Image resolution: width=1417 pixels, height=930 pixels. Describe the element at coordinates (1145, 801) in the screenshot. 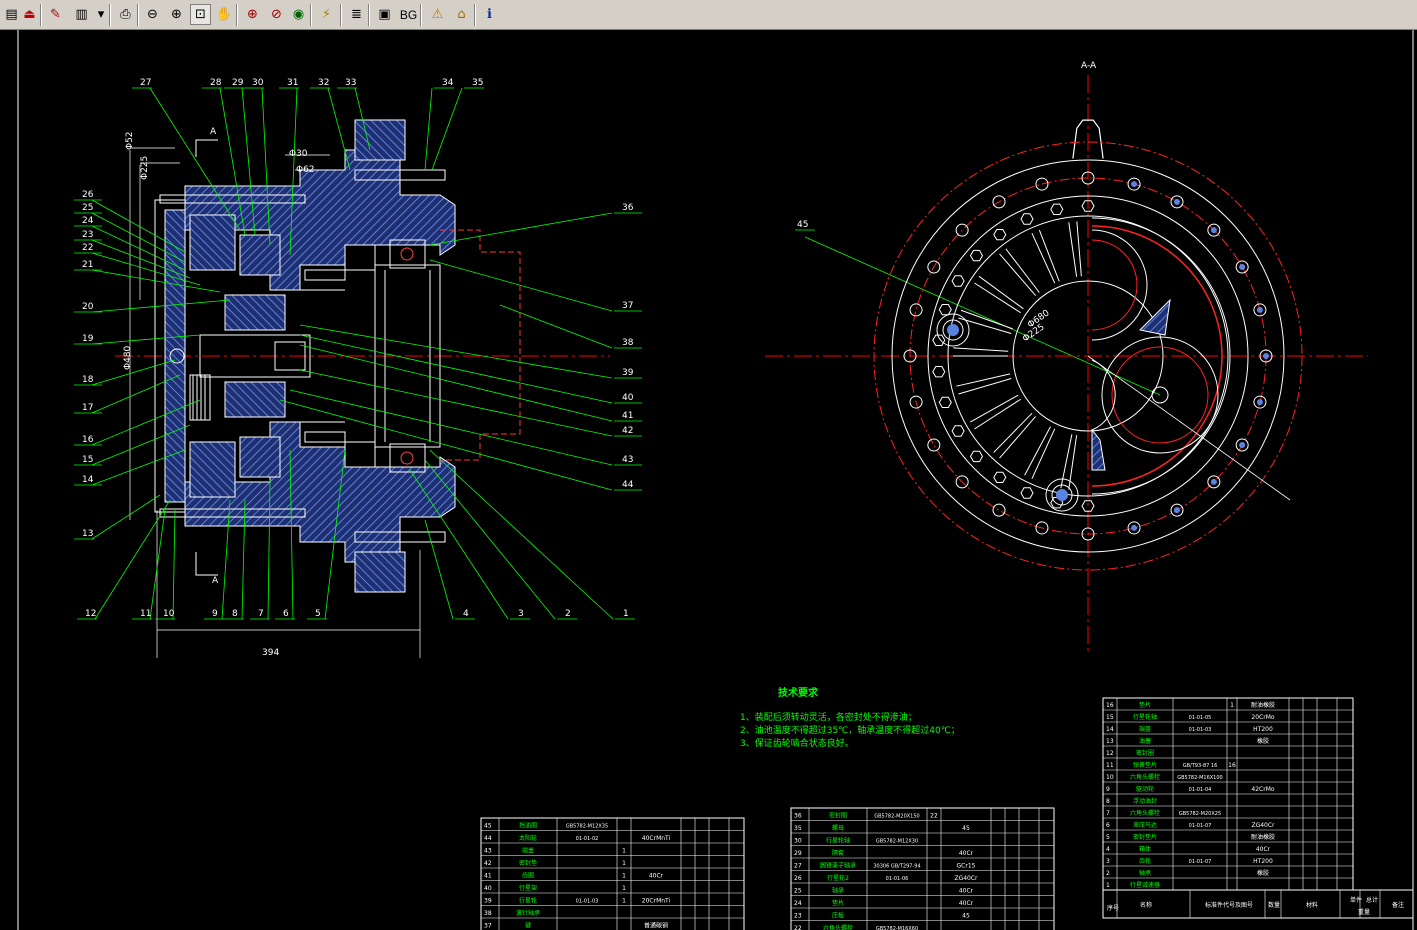

I see `bom-cell-name: 浮动油封` at that location.